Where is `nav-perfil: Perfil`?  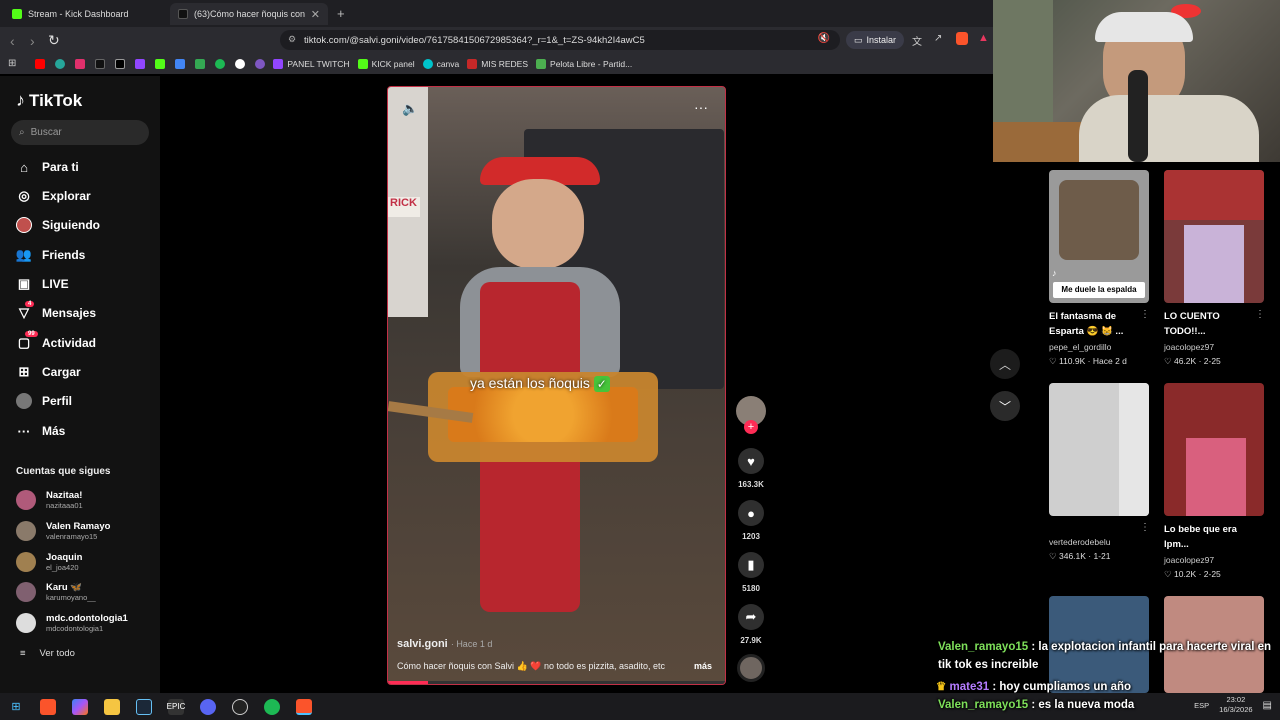
nav-perfil: Perfil is located at coordinates (44, 401).